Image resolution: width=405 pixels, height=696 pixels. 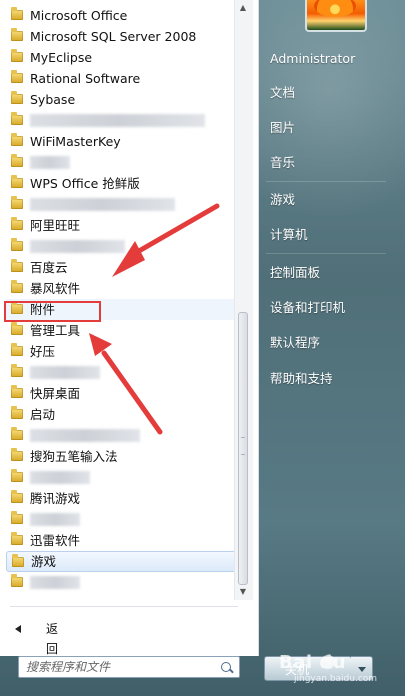 What do you see at coordinates (243, 300) in the screenshot?
I see `program-list-scrollbar: ▲ ▼` at bounding box center [243, 300].